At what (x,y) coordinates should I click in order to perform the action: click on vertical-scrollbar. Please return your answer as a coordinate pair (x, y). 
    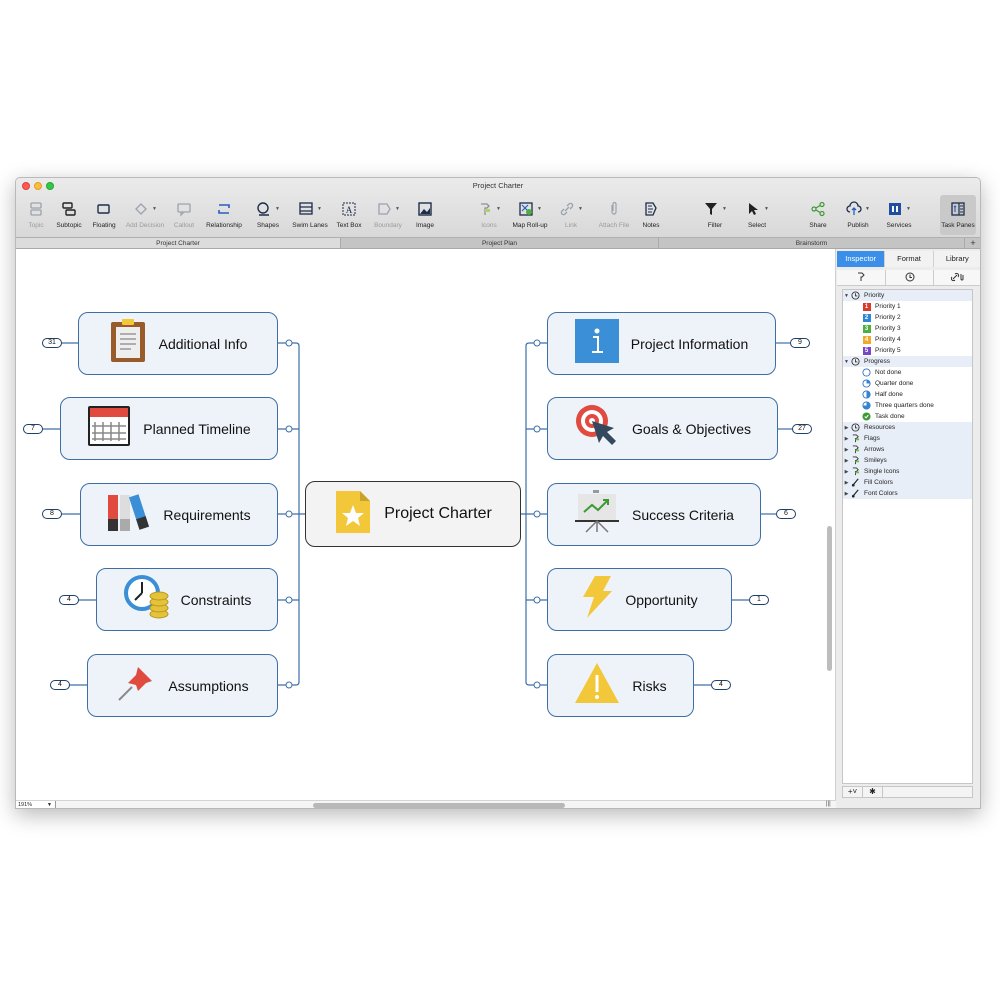
    Looking at the image, I should click on (829, 598).